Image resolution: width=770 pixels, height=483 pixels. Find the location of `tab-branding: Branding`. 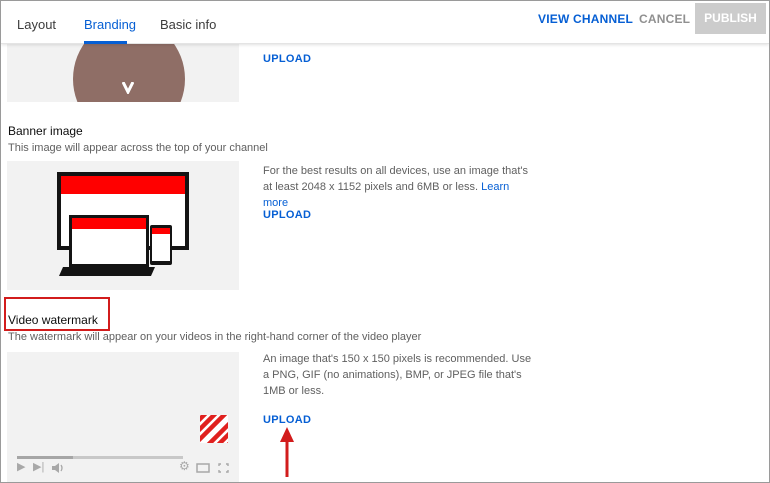

tab-branding: Branding is located at coordinates (110, 24).